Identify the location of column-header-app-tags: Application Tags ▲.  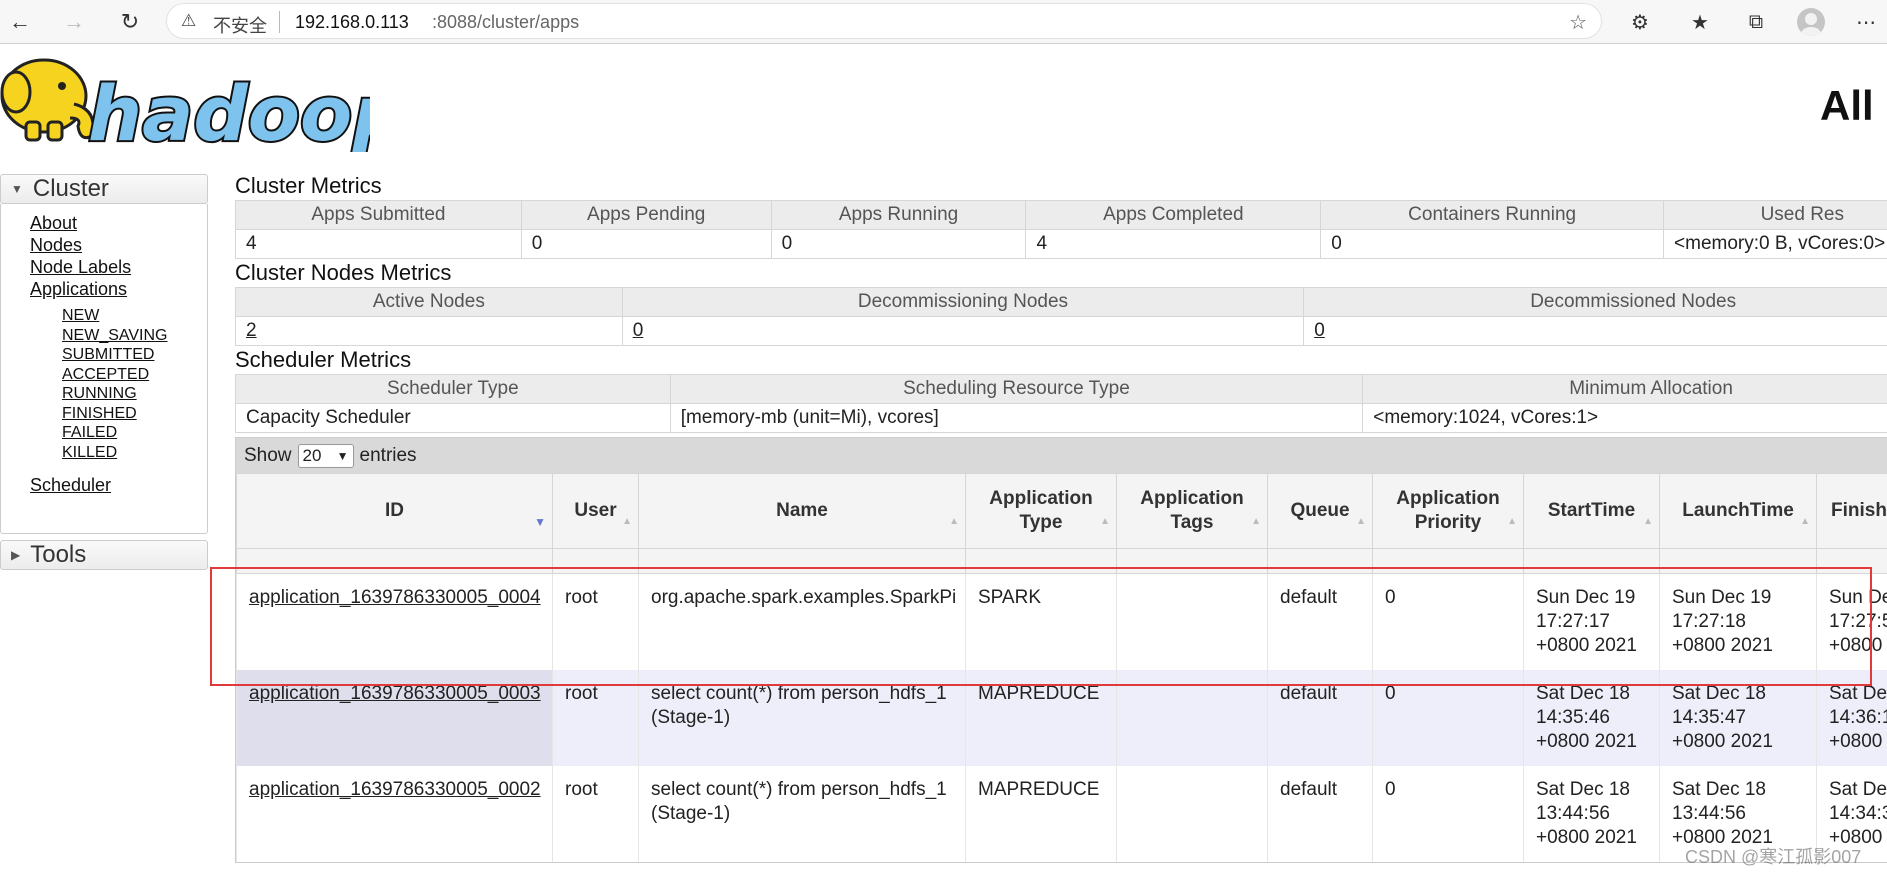
(1192, 511).